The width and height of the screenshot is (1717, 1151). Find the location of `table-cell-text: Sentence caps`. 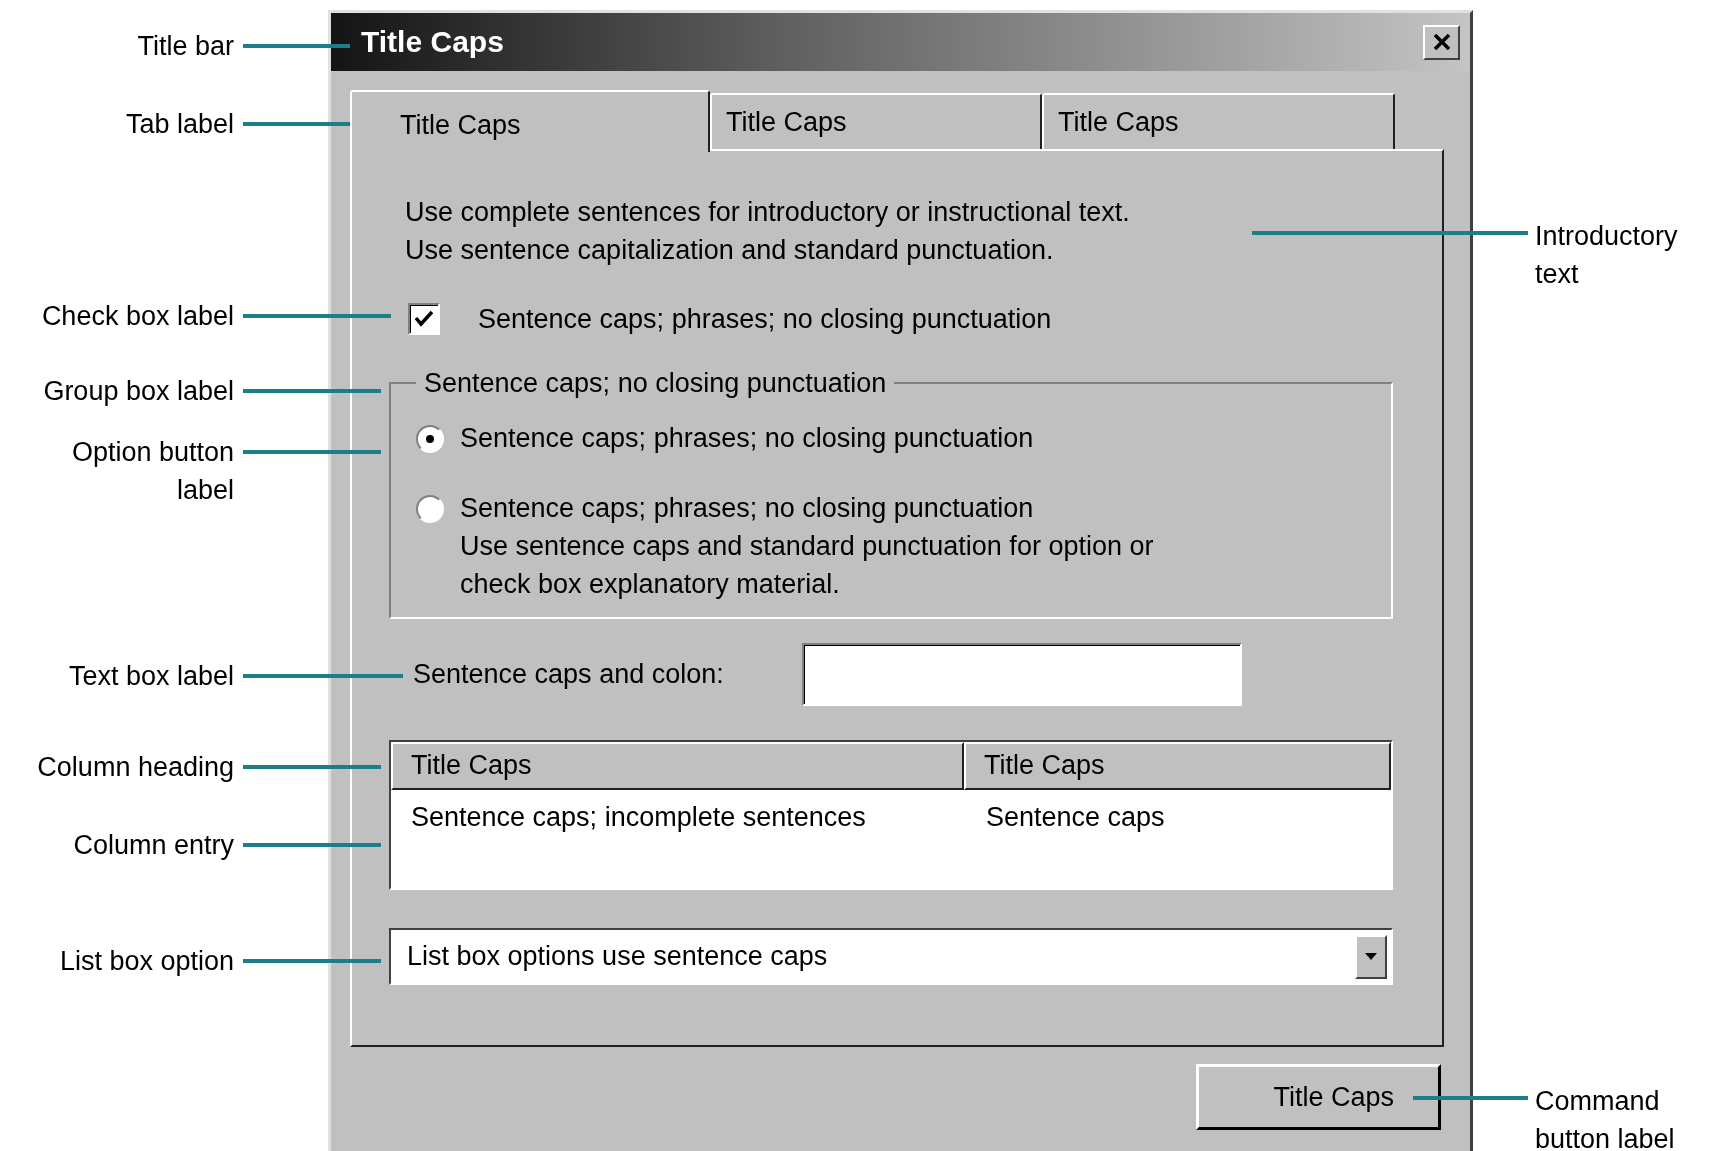

table-cell-text: Sentence caps is located at coordinates (1075, 817).